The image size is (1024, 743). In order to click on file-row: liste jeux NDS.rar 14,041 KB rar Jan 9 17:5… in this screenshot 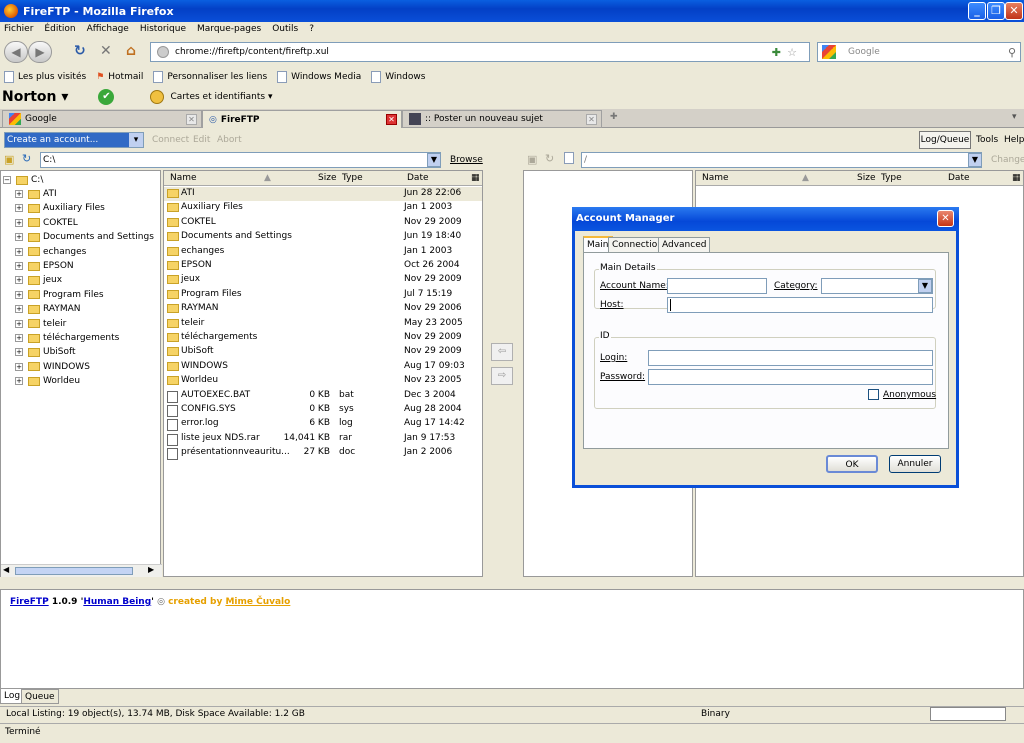, I will do `click(323, 439)`.